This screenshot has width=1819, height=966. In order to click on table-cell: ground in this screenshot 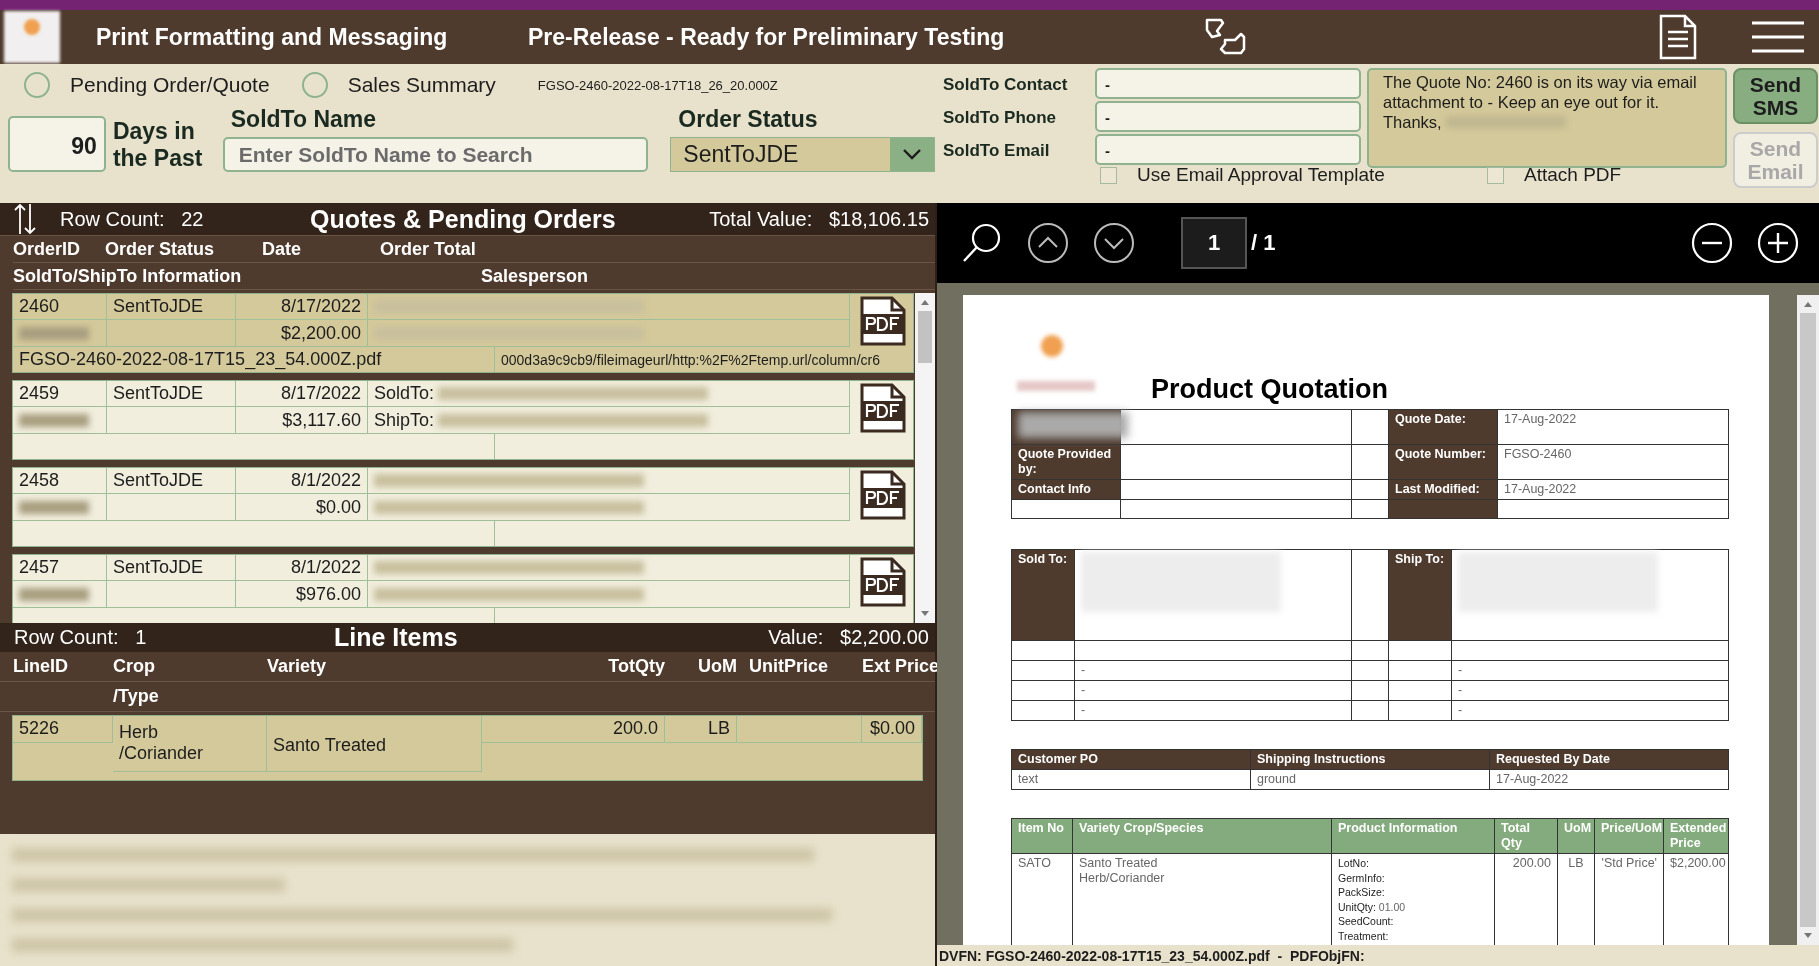, I will do `click(1370, 779)`.